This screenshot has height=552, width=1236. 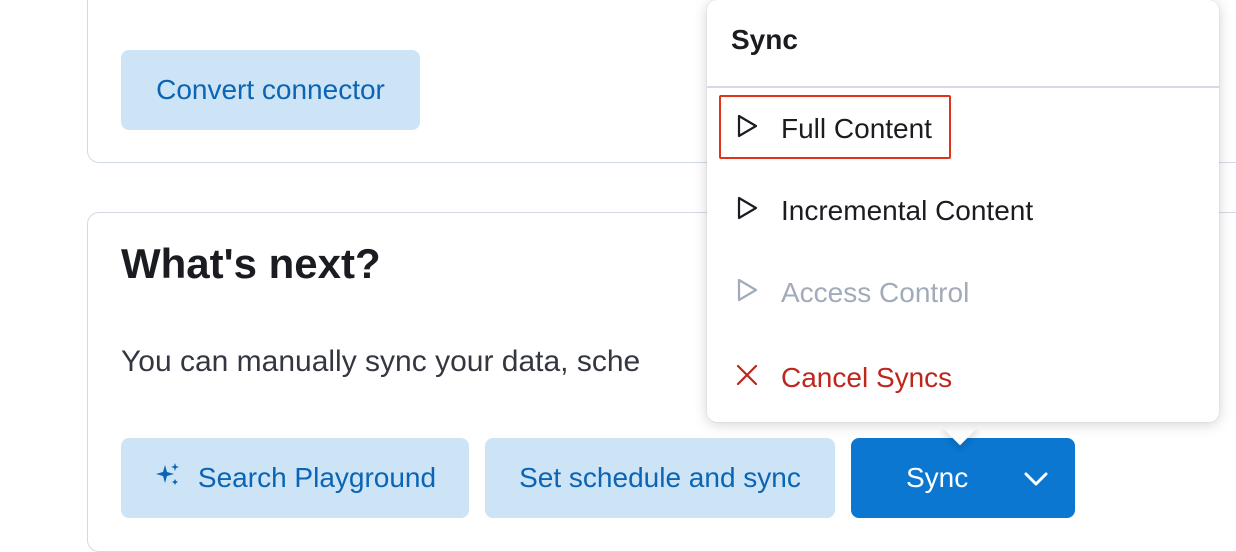 I want to click on set-schedule-button: Set schedule and sync, so click(x=660, y=478).